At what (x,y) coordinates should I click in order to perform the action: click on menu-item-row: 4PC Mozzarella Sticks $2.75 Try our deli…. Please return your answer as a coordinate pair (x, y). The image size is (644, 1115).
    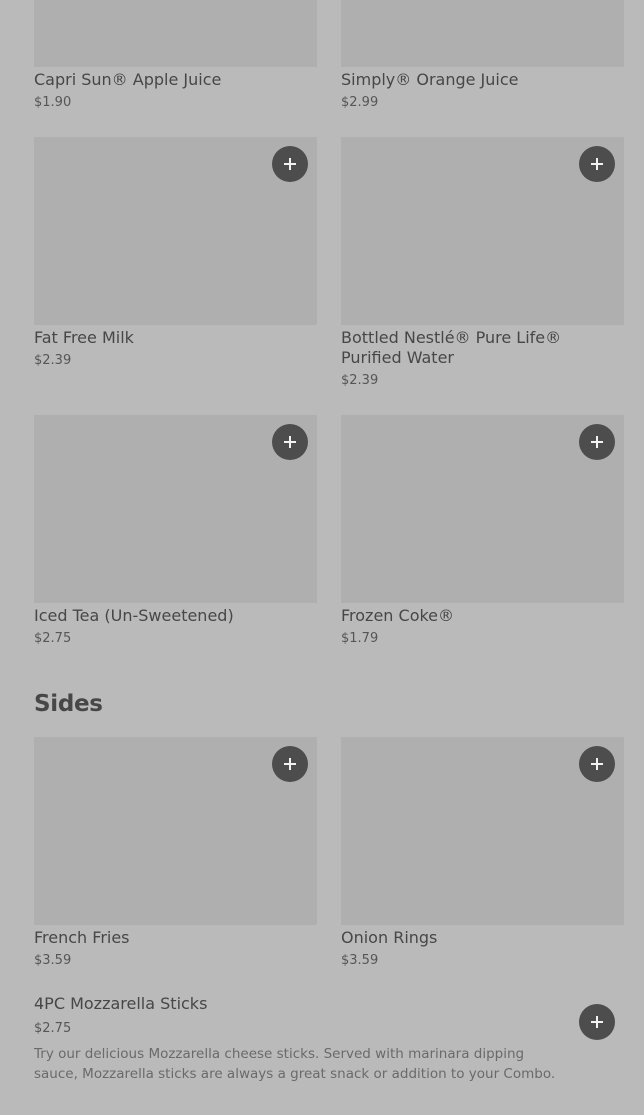
    Looking at the image, I should click on (329, 1044).